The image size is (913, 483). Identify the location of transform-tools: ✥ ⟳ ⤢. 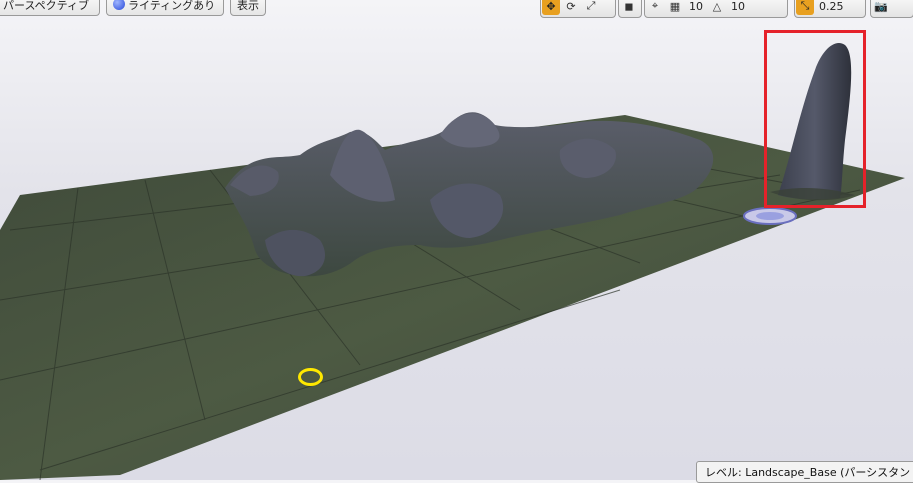
(578, 9).